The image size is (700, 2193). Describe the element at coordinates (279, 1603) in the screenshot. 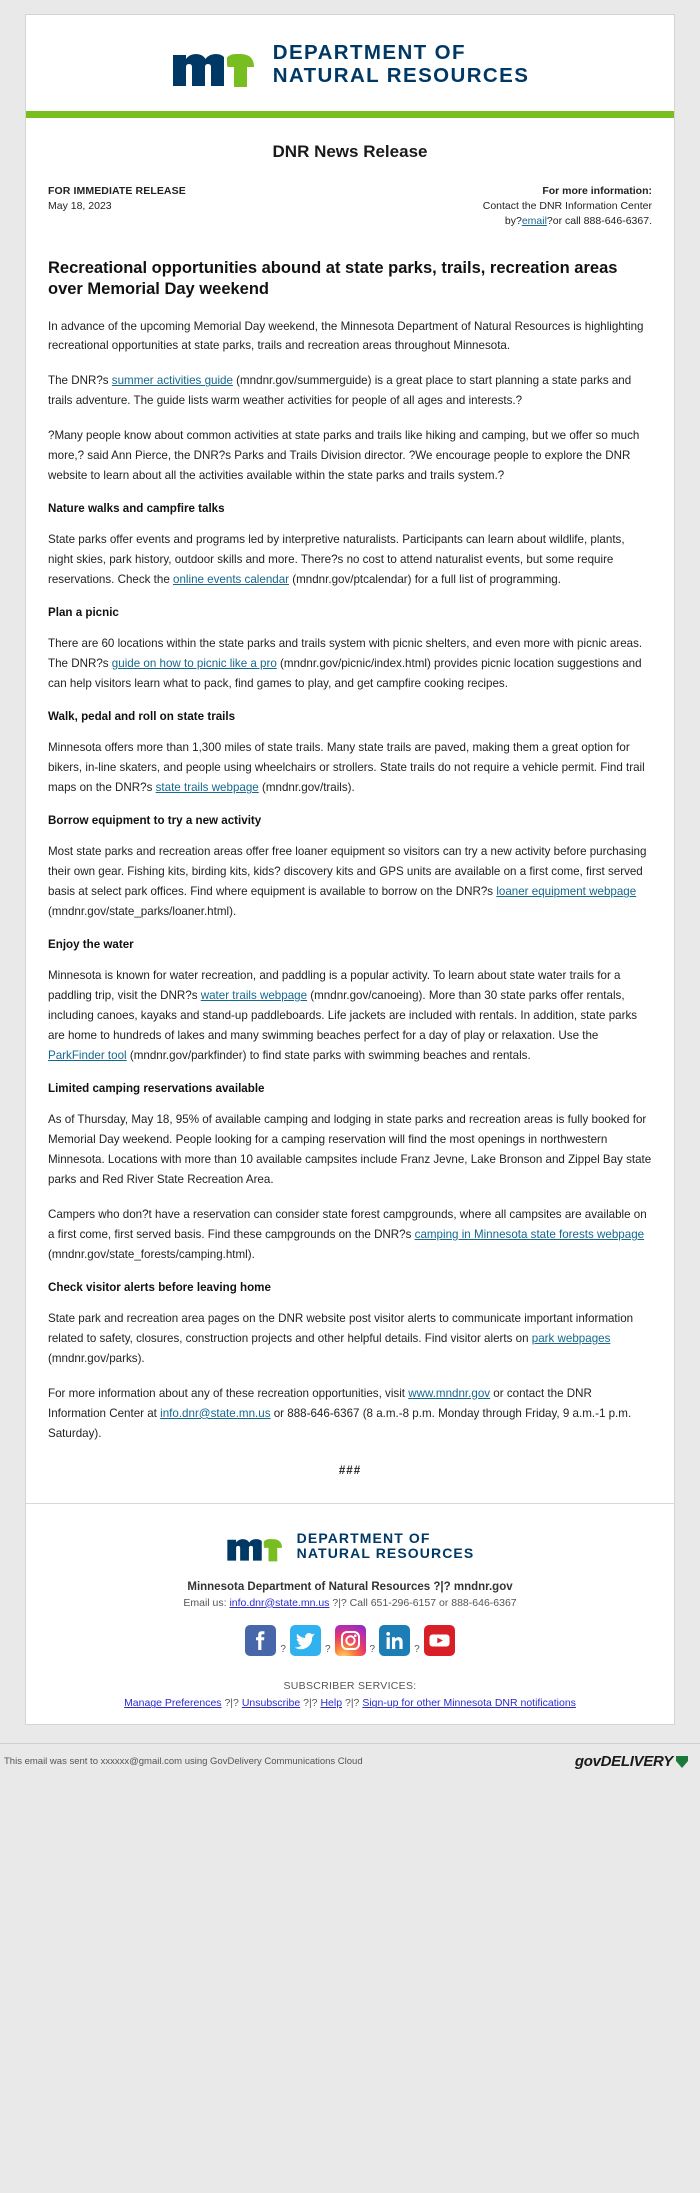

I see `footer-email-link: info.dnr@state.mn.us` at that location.